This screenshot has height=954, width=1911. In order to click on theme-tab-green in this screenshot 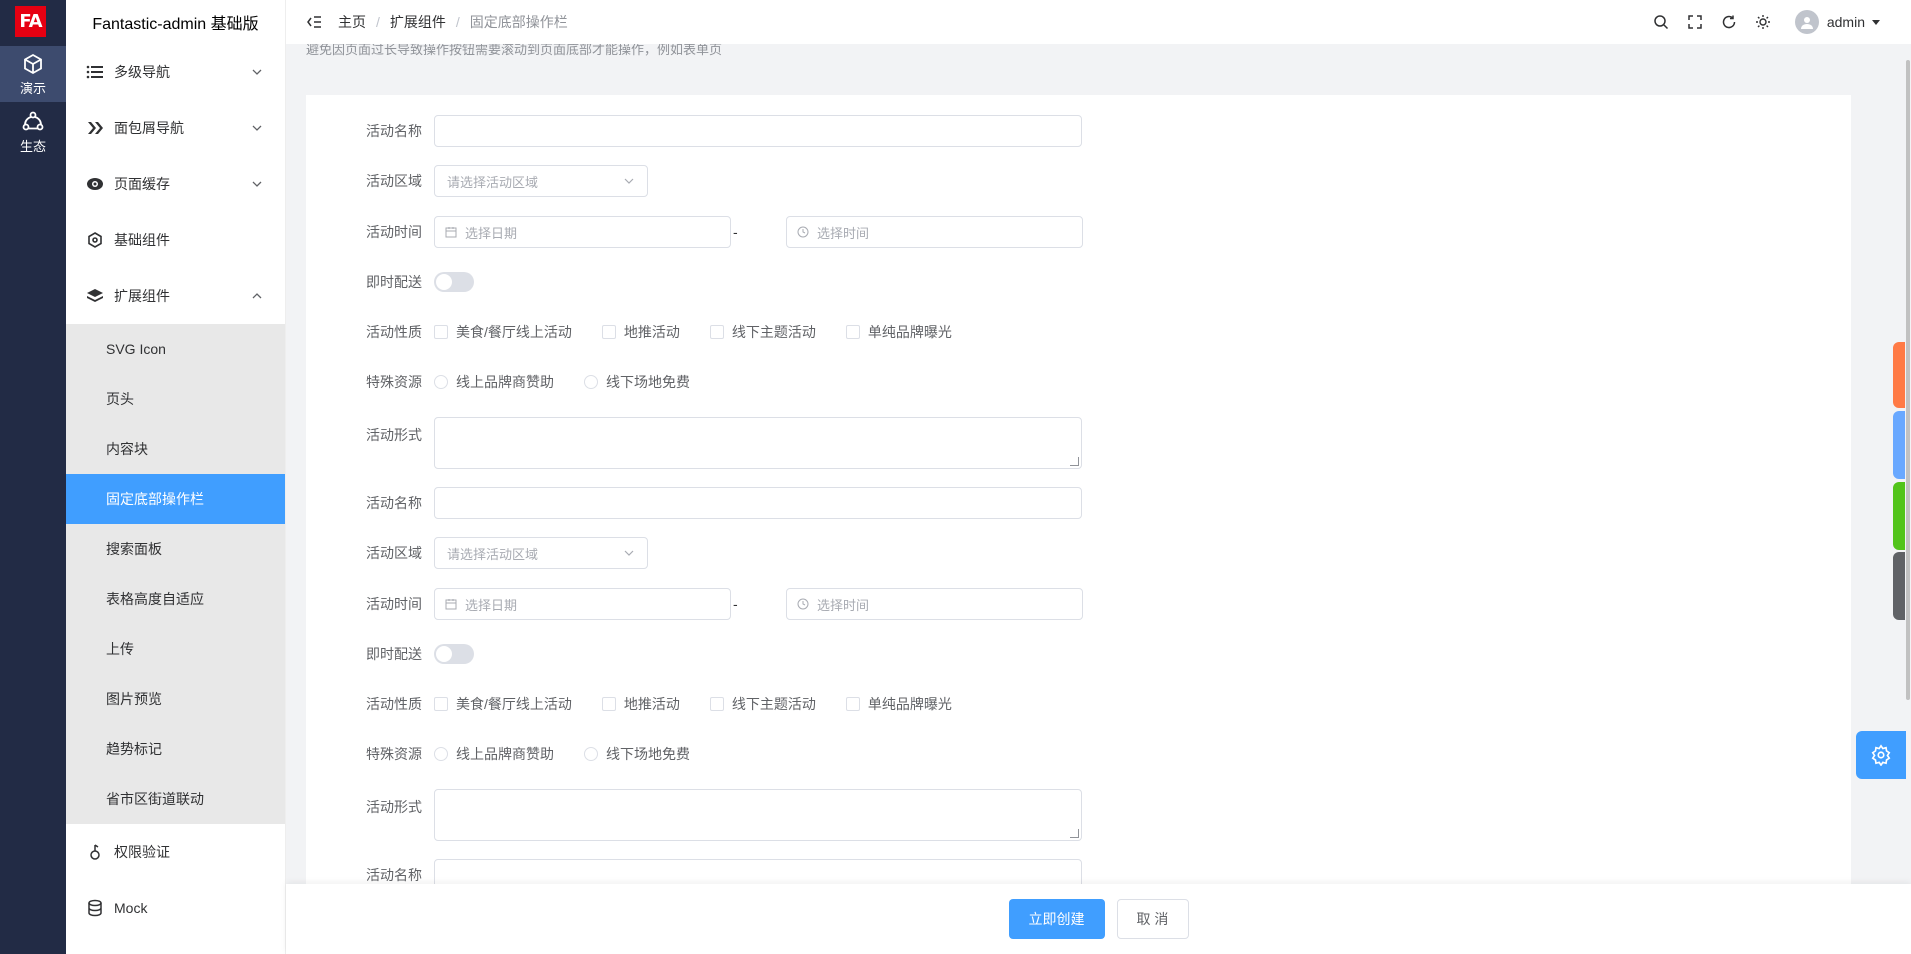, I will do `click(1899, 516)`.